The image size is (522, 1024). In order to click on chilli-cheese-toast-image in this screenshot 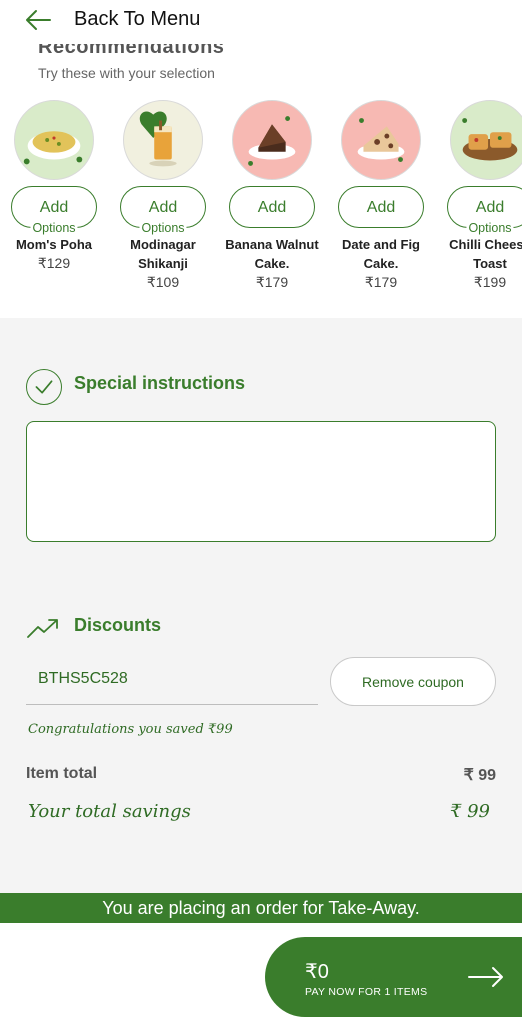, I will do `click(486, 140)`.